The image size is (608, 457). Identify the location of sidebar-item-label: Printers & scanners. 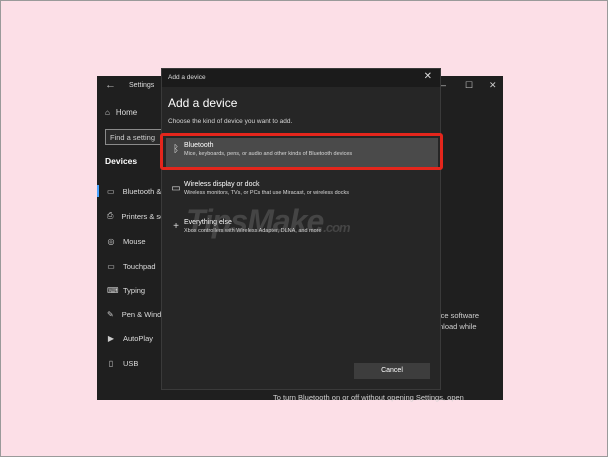
(142, 216).